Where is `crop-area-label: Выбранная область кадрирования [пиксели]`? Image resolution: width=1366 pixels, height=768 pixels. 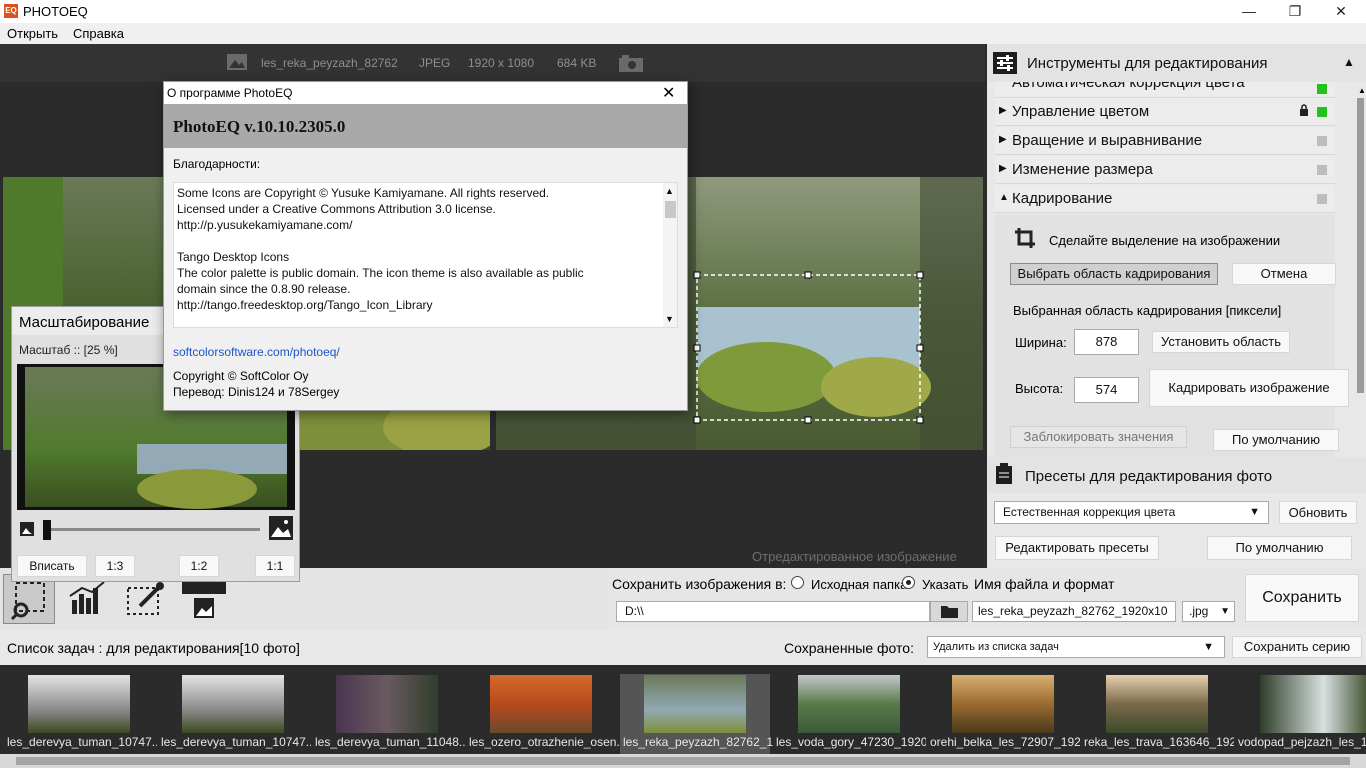 crop-area-label: Выбранная область кадрирования [пиксели] is located at coordinates (1147, 310).